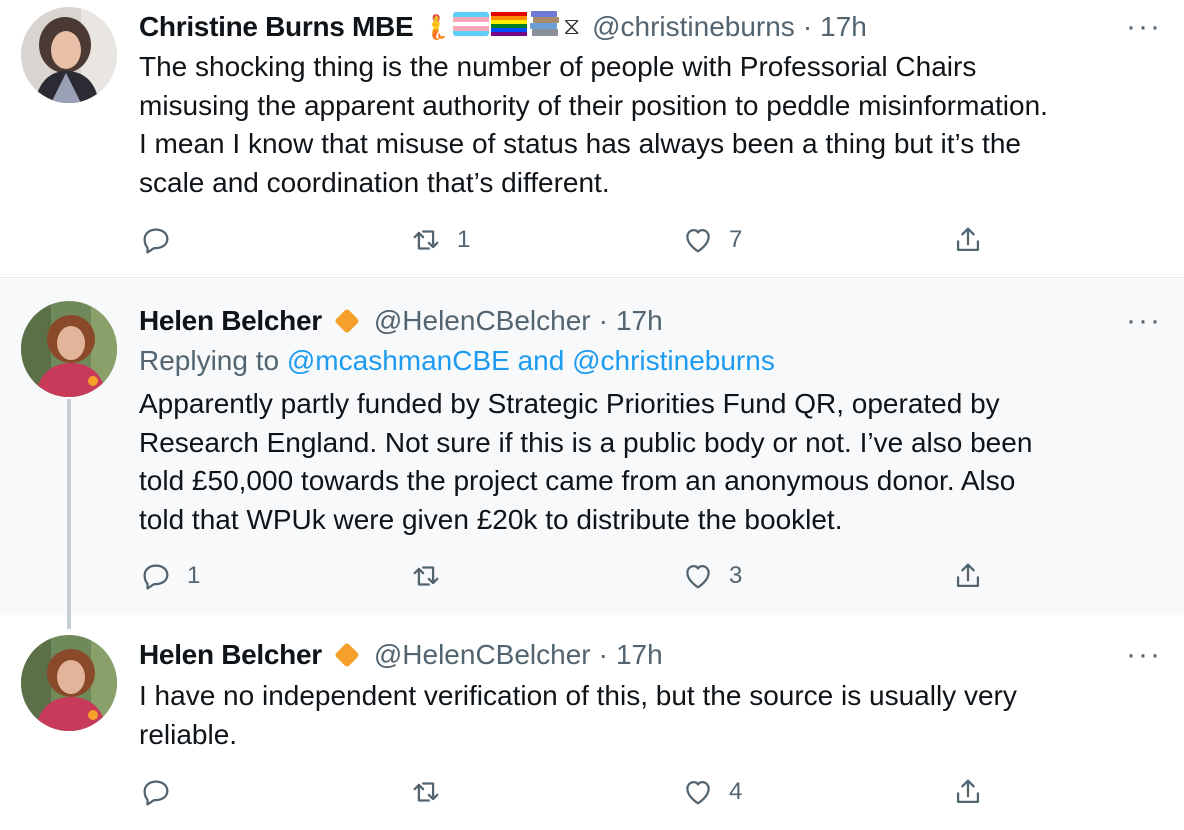 This screenshot has height=830, width=1184. I want to click on like-button: 3, so click(711, 576).